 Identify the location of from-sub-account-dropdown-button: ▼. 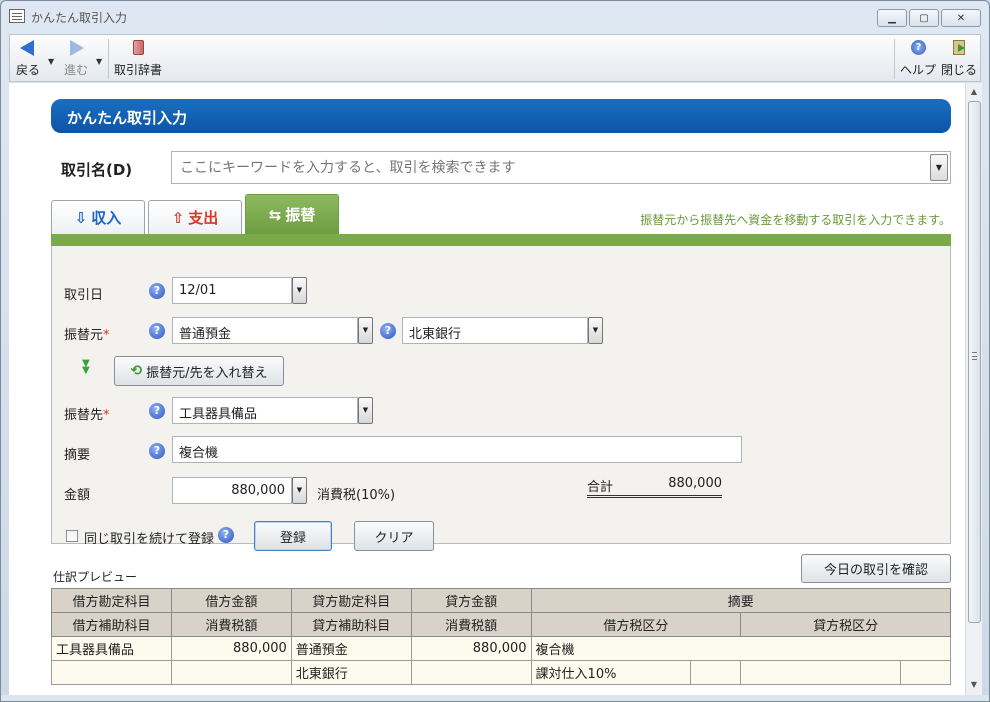
(595, 330).